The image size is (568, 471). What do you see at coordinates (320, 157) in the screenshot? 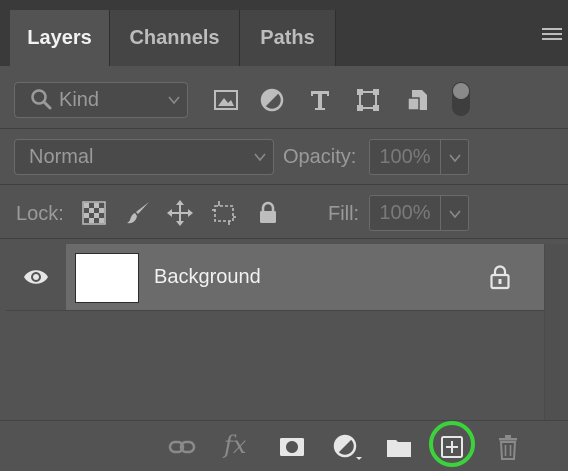
I see `opacity-label: Opacity:` at bounding box center [320, 157].